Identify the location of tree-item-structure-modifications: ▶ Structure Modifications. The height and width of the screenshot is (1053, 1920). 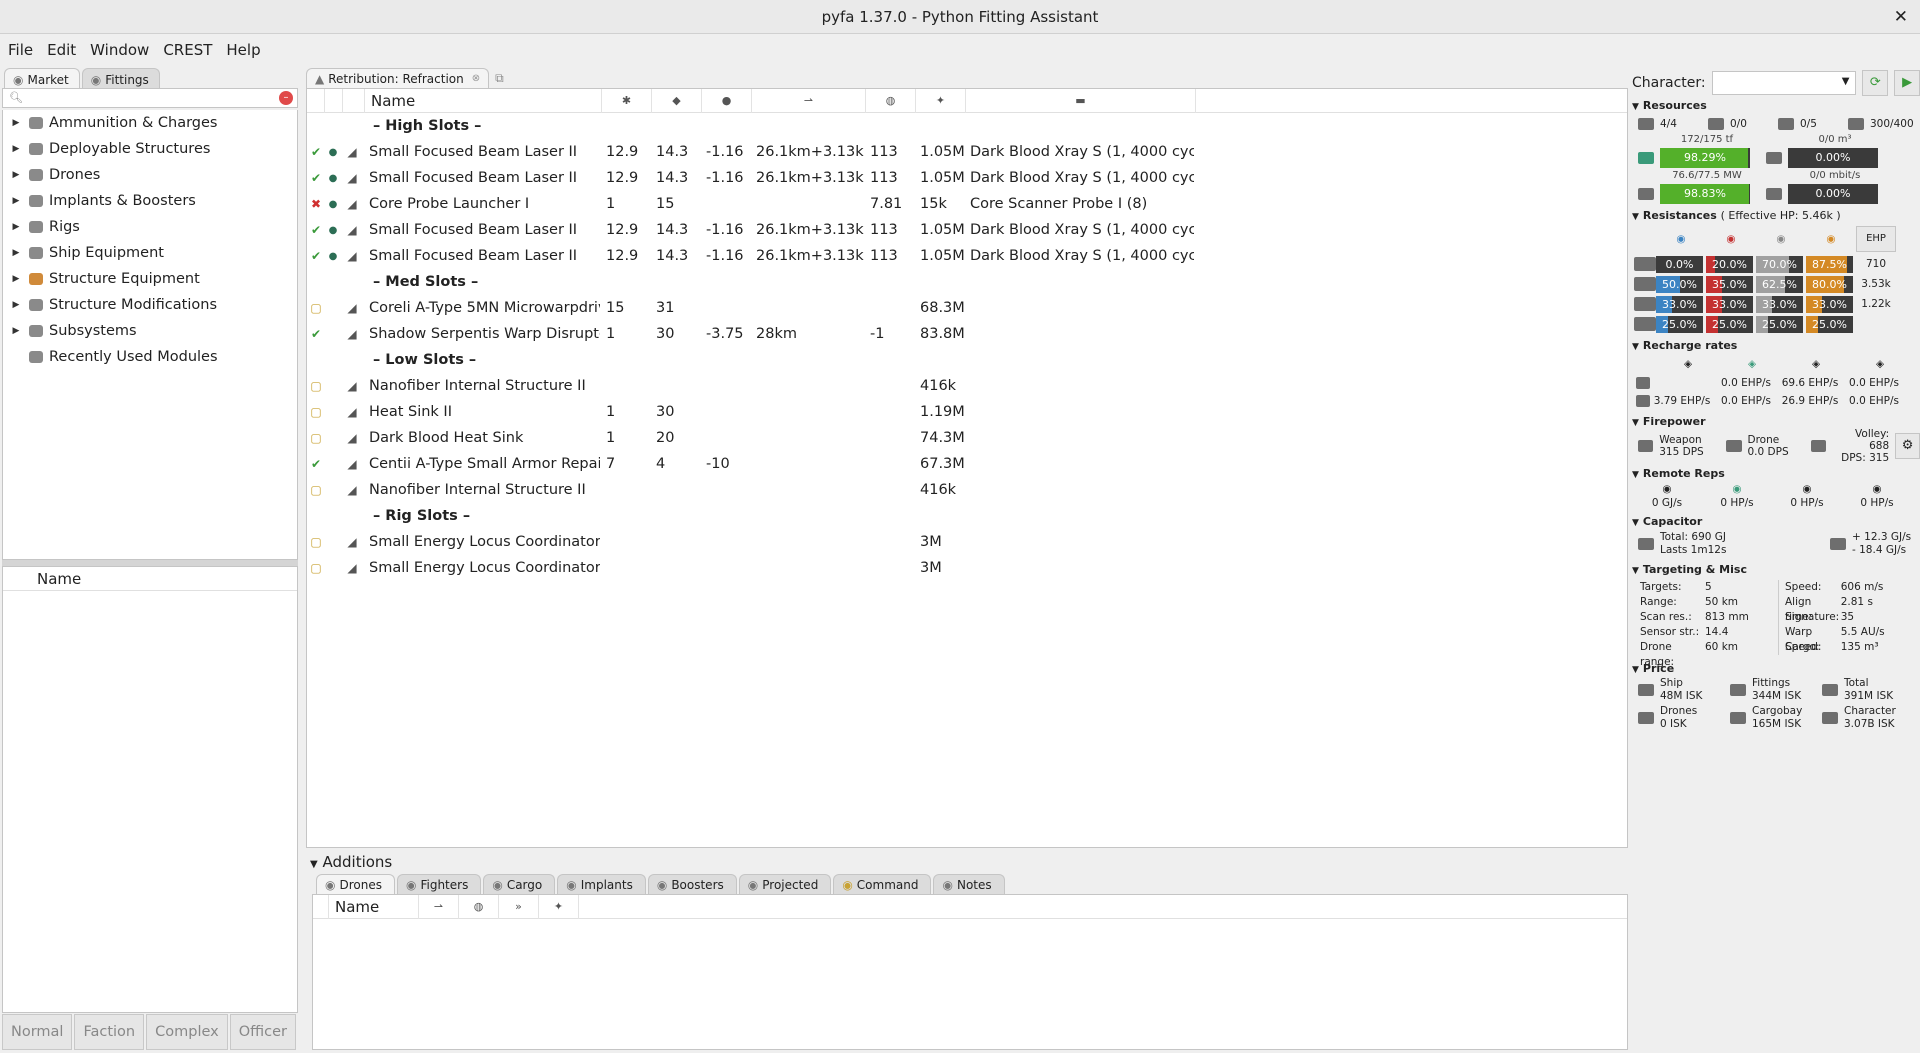
(150, 305).